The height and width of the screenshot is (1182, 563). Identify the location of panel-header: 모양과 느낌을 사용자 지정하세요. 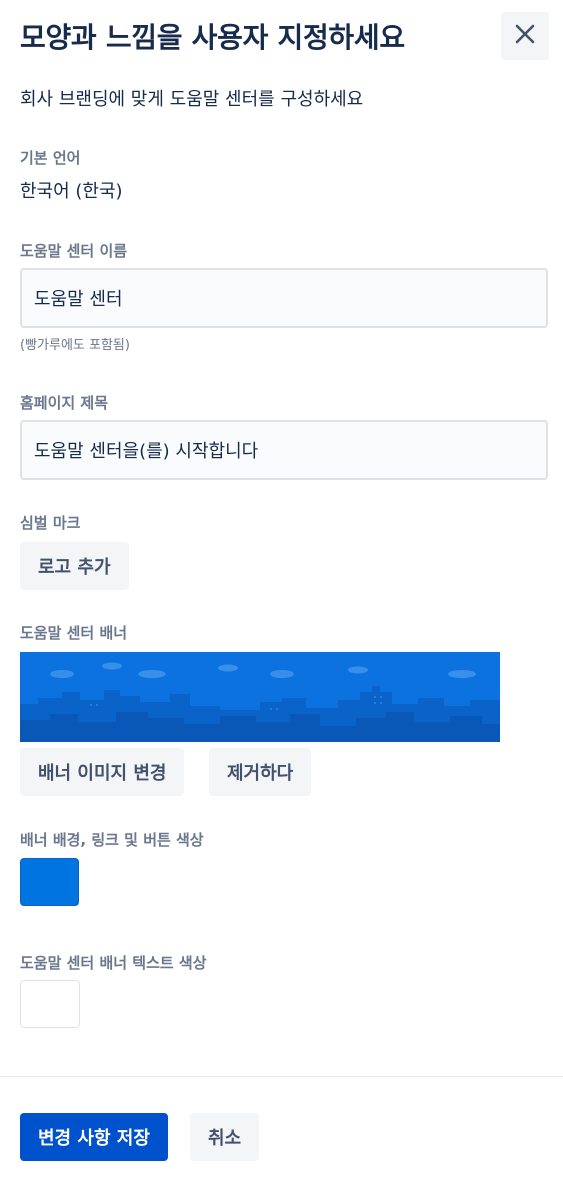
(284, 37).